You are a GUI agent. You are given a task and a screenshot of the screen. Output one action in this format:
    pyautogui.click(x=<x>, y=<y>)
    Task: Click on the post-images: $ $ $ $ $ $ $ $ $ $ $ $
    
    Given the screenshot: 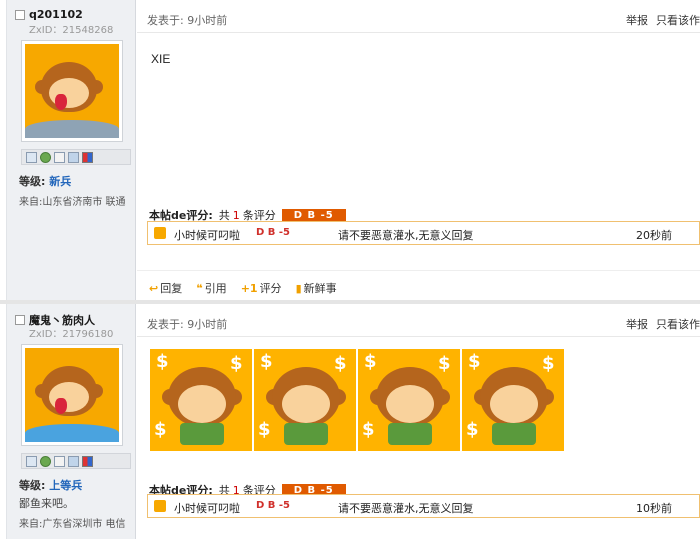 What is the action you would take?
    pyautogui.click(x=357, y=400)
    